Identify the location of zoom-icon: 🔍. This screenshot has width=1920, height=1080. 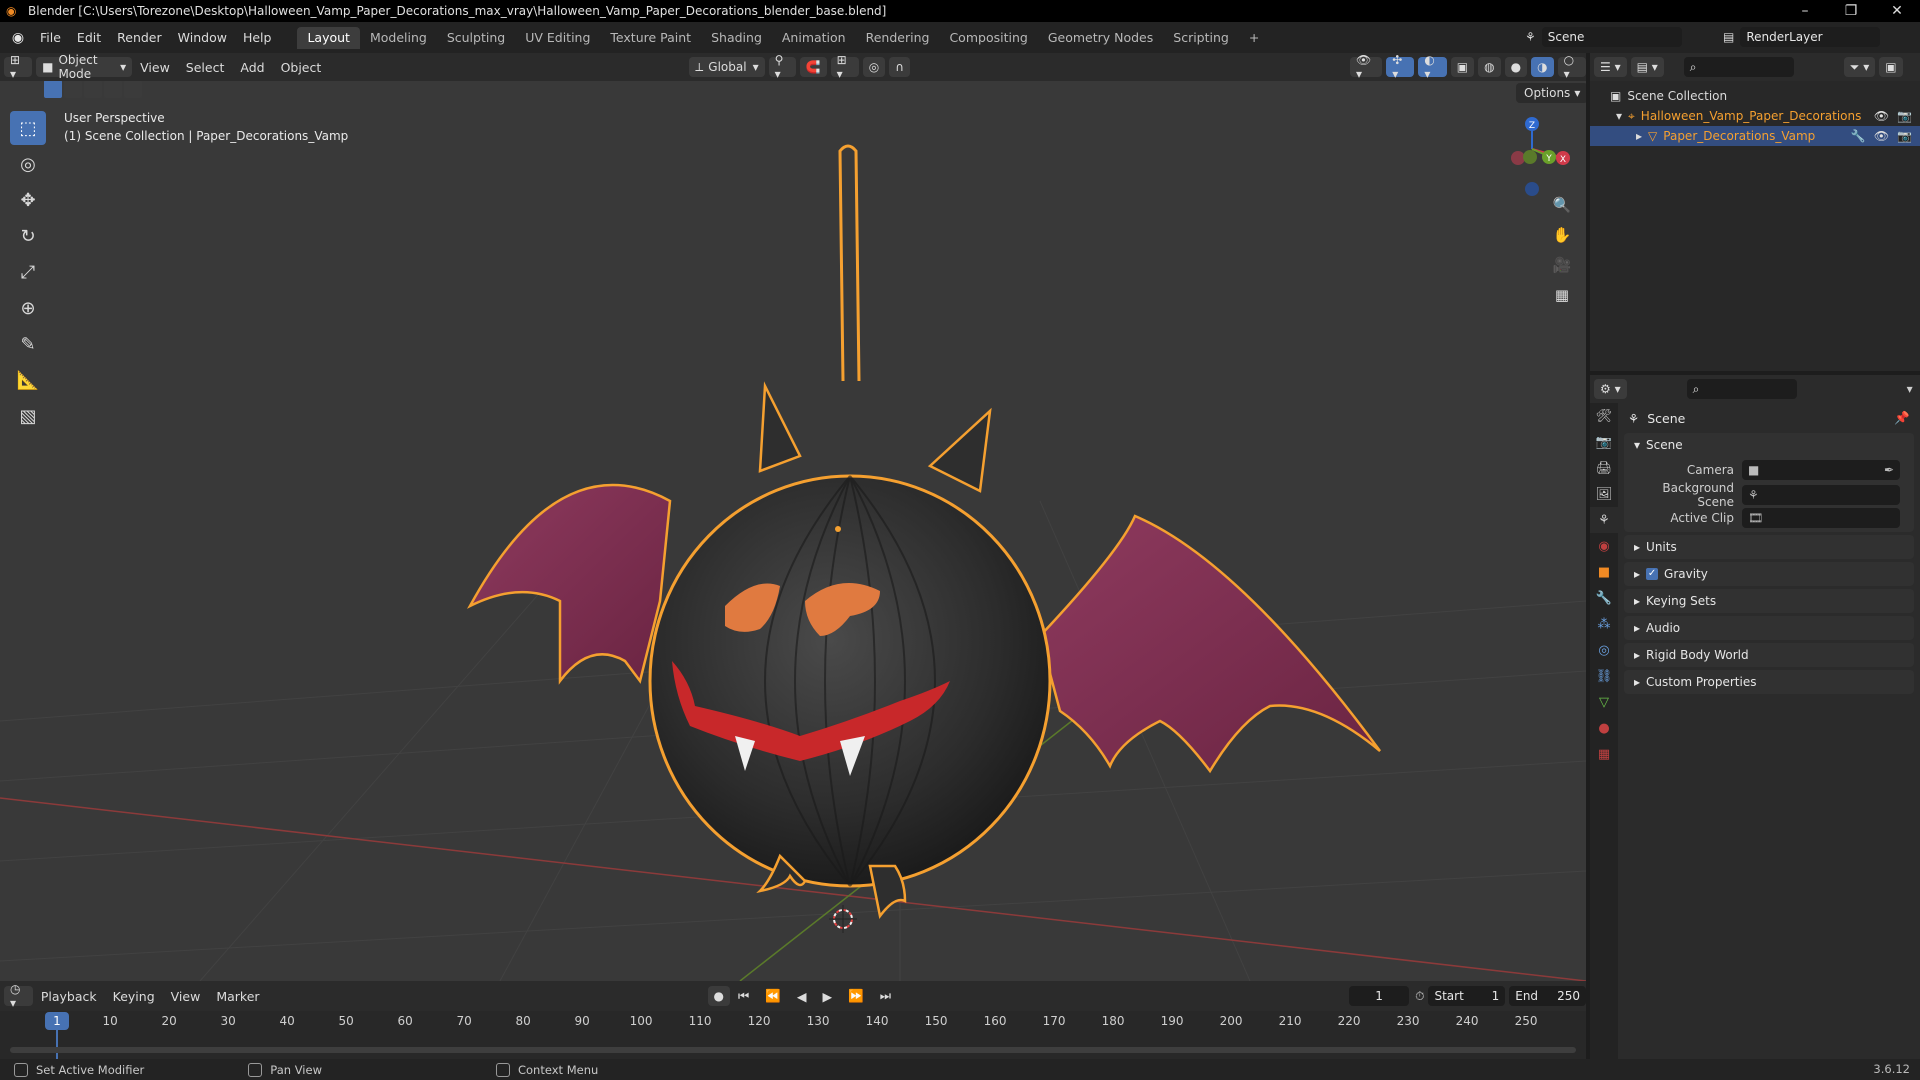
(1562, 205).